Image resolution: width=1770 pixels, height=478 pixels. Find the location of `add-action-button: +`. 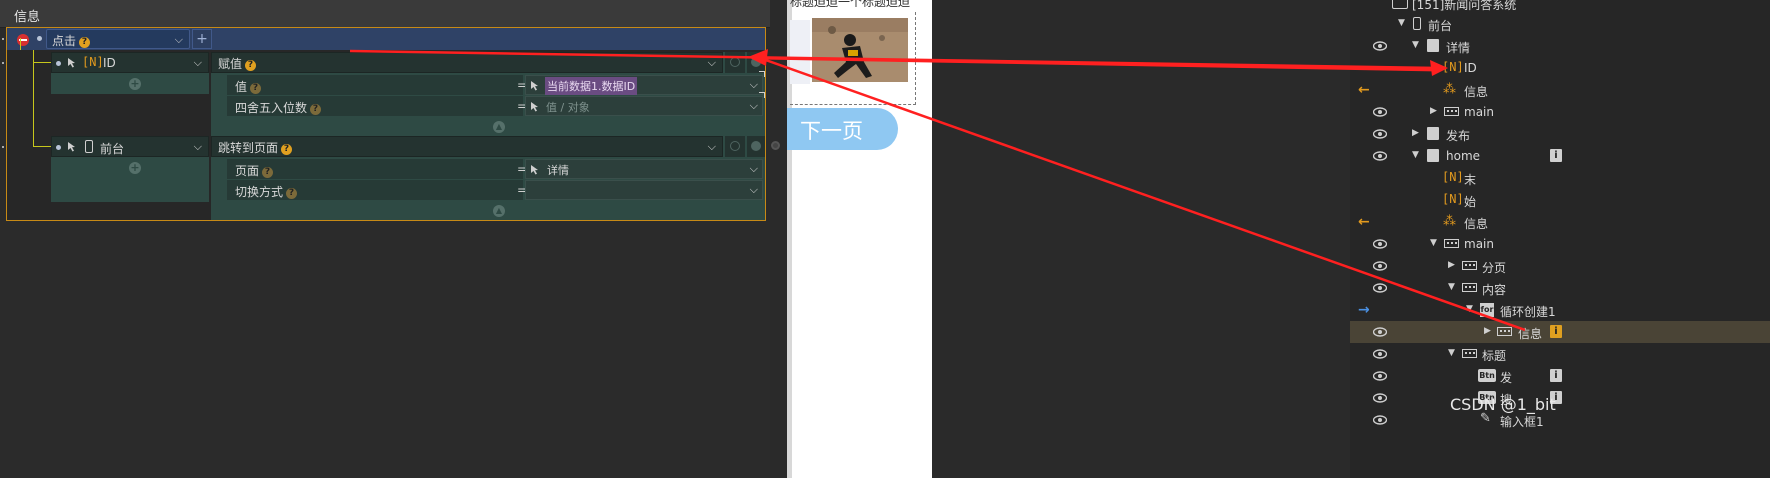

add-action-button: + is located at coordinates (202, 39).